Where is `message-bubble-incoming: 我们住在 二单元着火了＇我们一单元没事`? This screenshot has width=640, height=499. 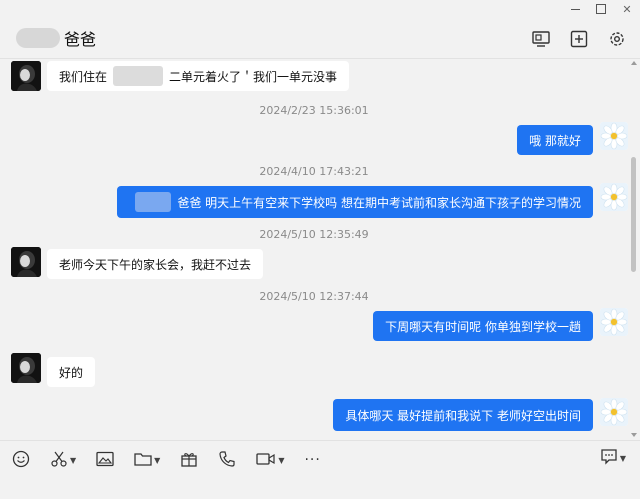
message-bubble-incoming: 我们住在 二单元着火了＇我们一单元没事 is located at coordinates (198, 76).